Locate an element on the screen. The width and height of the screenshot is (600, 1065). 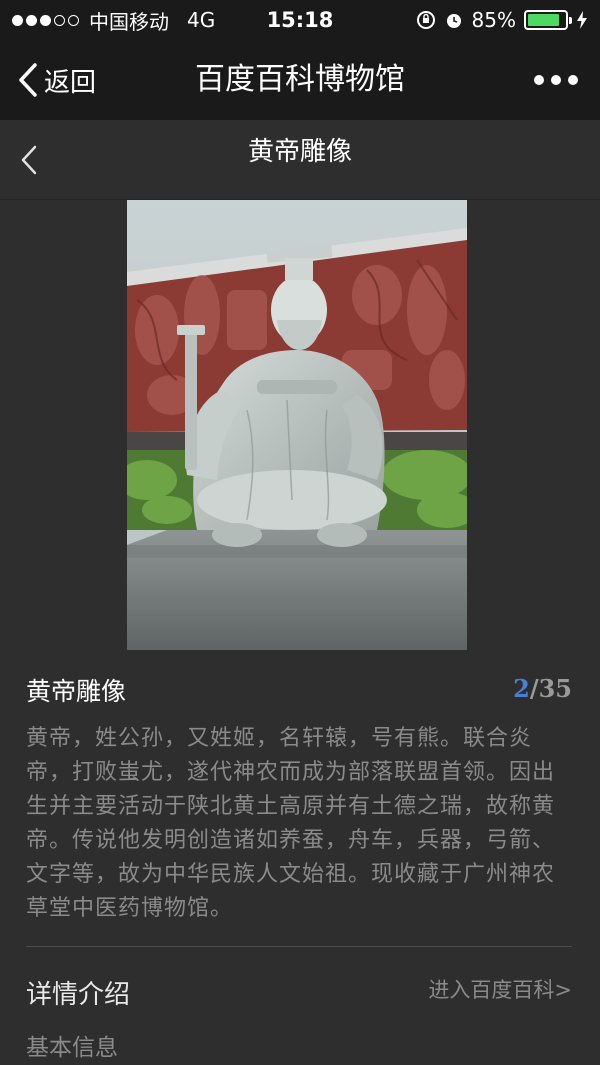
counter-total: 35 is located at coordinates (555, 688).